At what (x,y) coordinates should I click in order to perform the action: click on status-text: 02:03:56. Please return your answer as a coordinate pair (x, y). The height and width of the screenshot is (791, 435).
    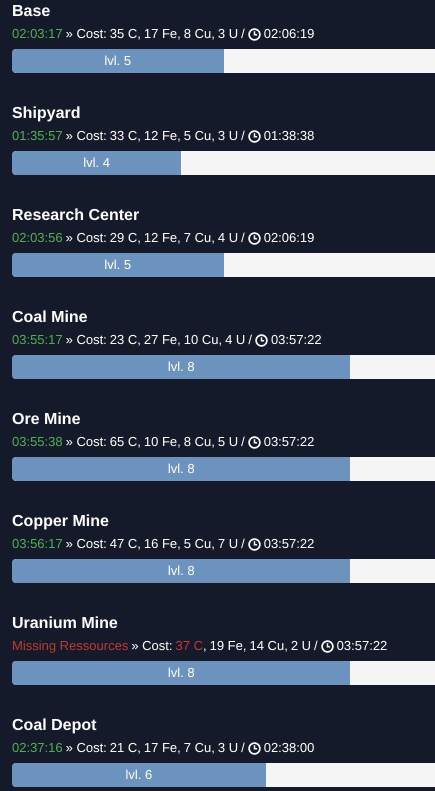
    Looking at the image, I should click on (37, 238).